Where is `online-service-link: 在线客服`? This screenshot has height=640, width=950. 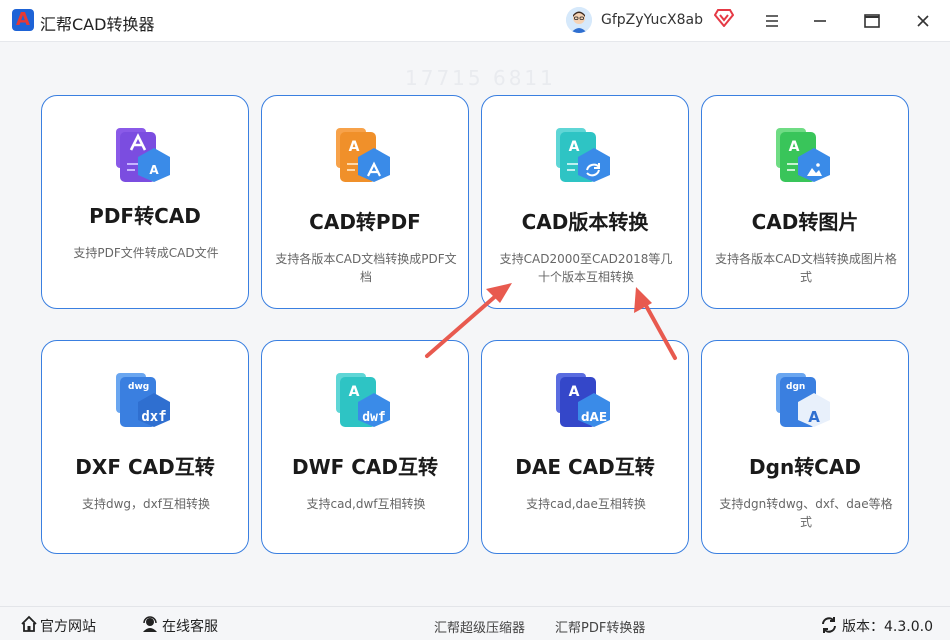 online-service-link: 在线客服 is located at coordinates (190, 626).